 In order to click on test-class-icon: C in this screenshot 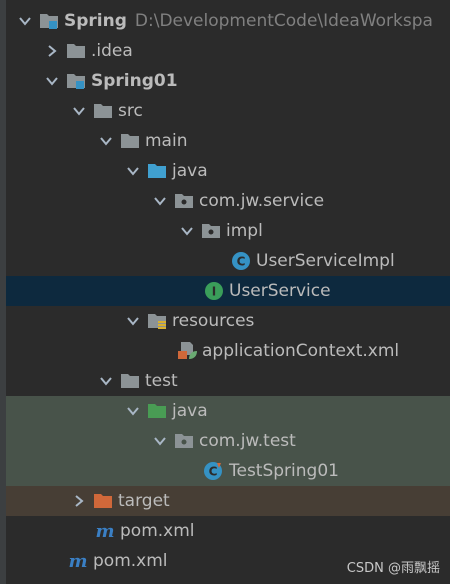, I will do `click(214, 471)`.